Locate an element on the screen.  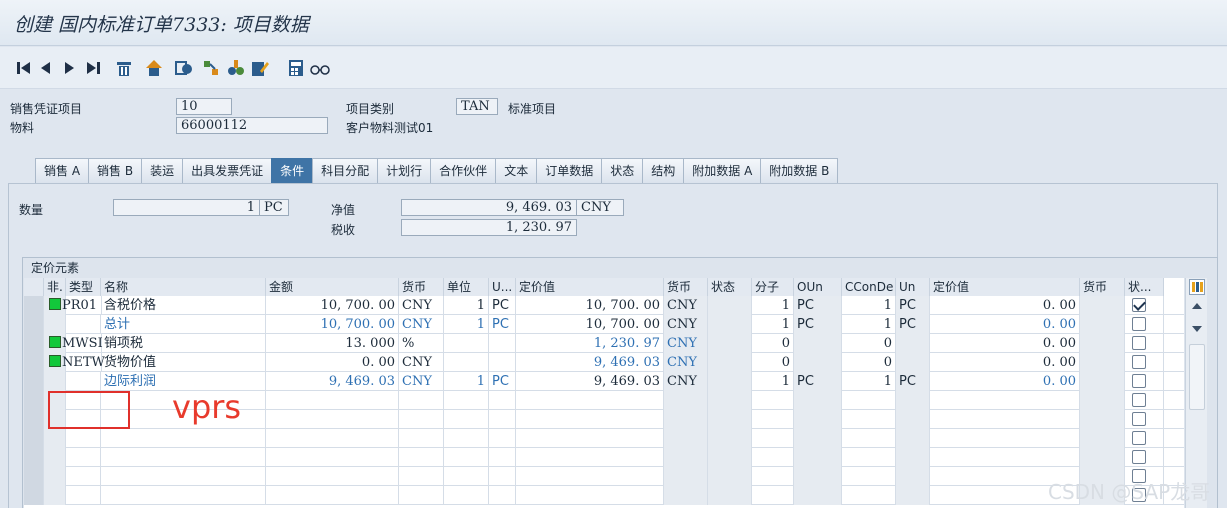
cell-amount: 13. 000 is located at coordinates (332, 343).